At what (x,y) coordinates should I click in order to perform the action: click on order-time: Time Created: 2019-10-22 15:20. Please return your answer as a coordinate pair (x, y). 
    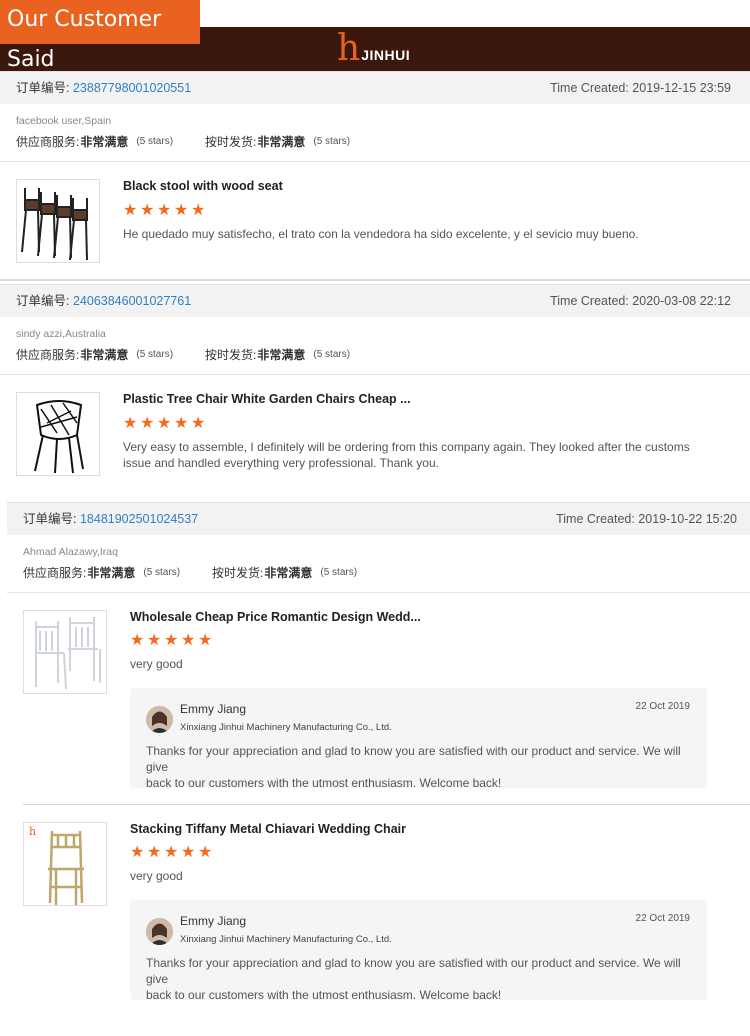
    Looking at the image, I should click on (646, 519).